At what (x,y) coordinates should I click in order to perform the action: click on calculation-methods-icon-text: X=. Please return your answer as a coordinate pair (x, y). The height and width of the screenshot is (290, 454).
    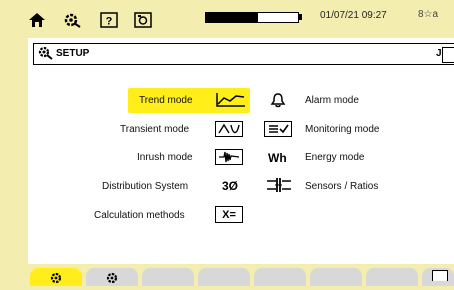
    Looking at the image, I should click on (229, 214).